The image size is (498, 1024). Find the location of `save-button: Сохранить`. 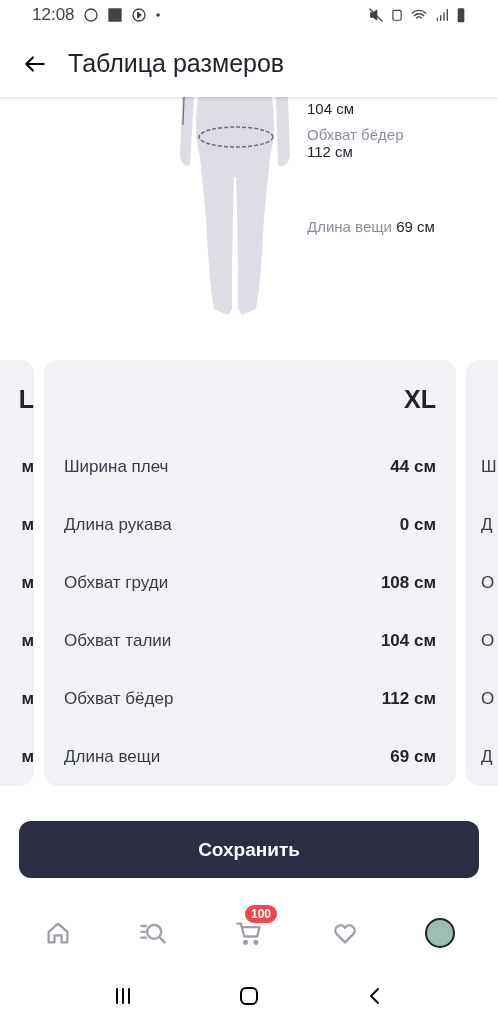

save-button: Сохранить is located at coordinates (249, 849).